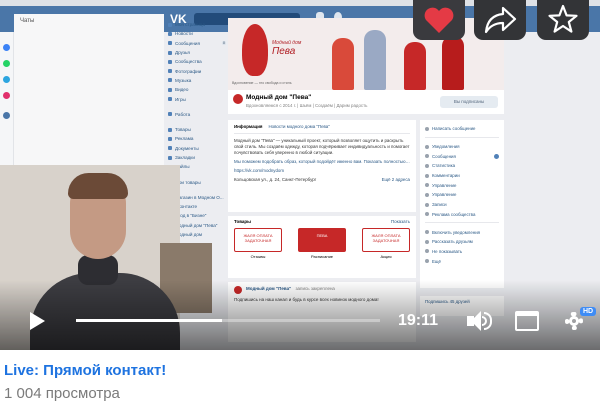  Describe the element at coordinates (188, 71) in the screenshot. I see `vk-menu-label: Фотографии` at that location.